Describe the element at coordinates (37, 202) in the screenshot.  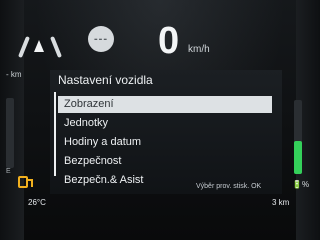
I see `outside-temperature: 26°C` at that location.